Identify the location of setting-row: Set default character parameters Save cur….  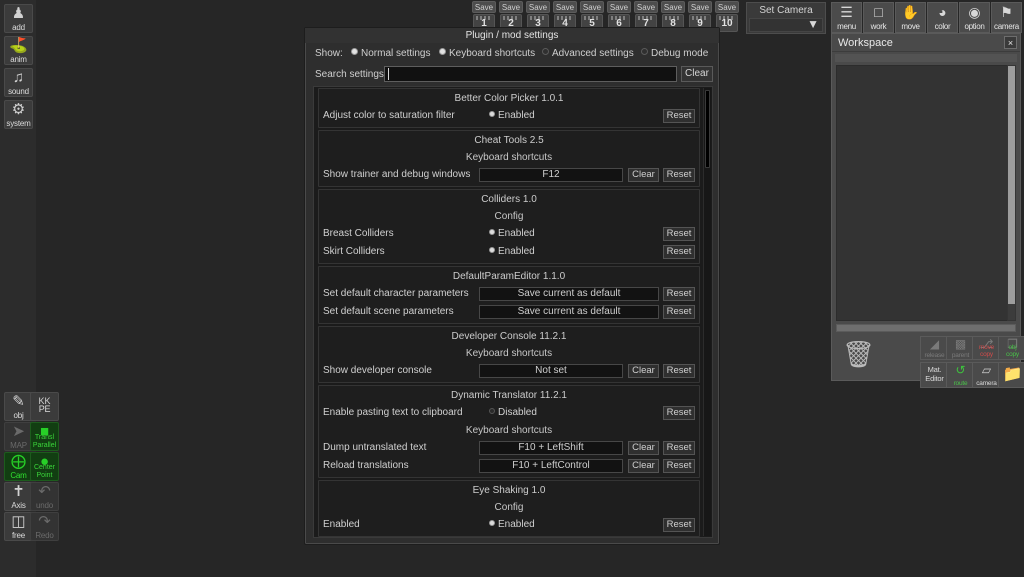
(509, 294).